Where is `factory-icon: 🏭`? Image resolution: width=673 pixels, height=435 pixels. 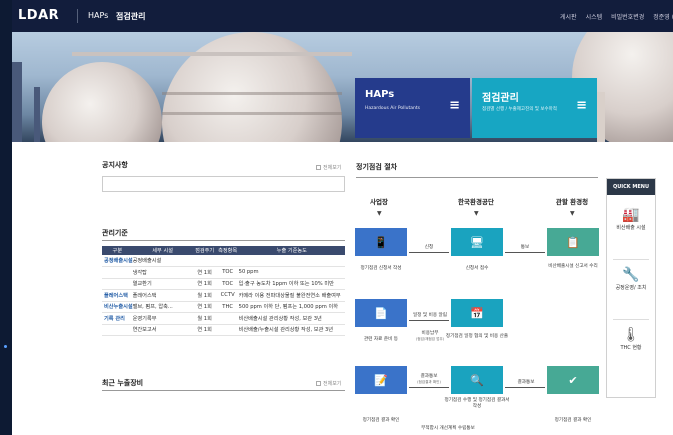 factory-icon: 🏭 is located at coordinates (631, 215).